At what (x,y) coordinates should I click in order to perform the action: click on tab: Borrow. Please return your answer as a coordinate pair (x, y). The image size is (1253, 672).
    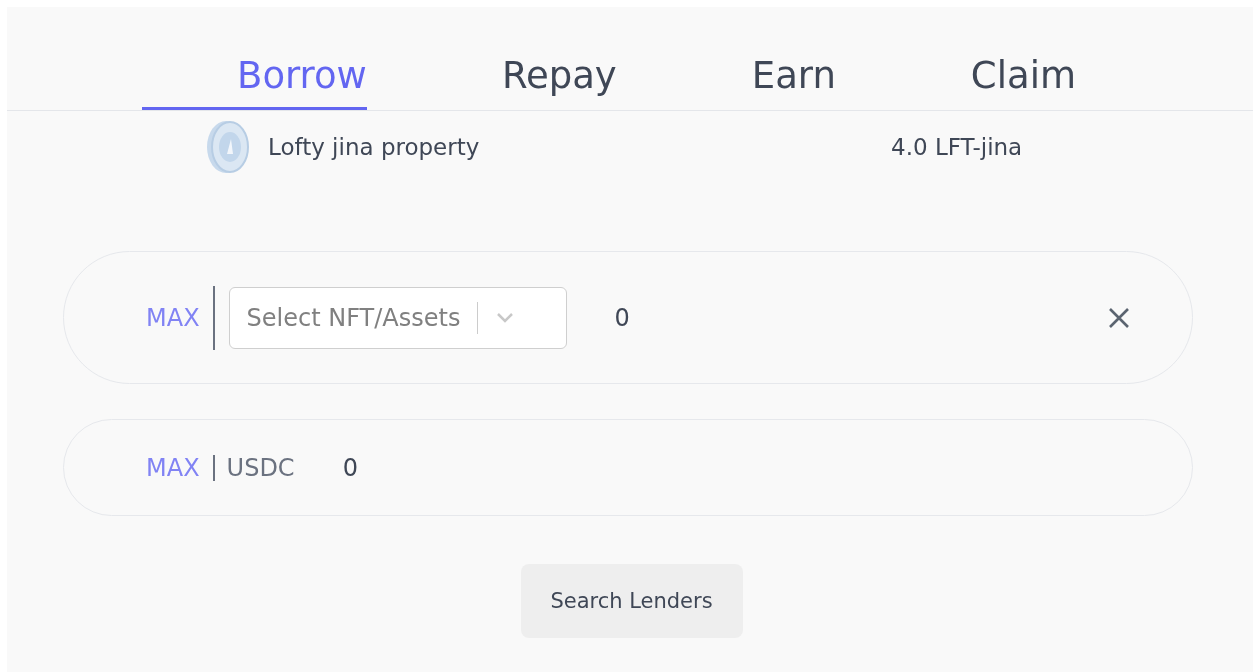
    Looking at the image, I should click on (254, 83).